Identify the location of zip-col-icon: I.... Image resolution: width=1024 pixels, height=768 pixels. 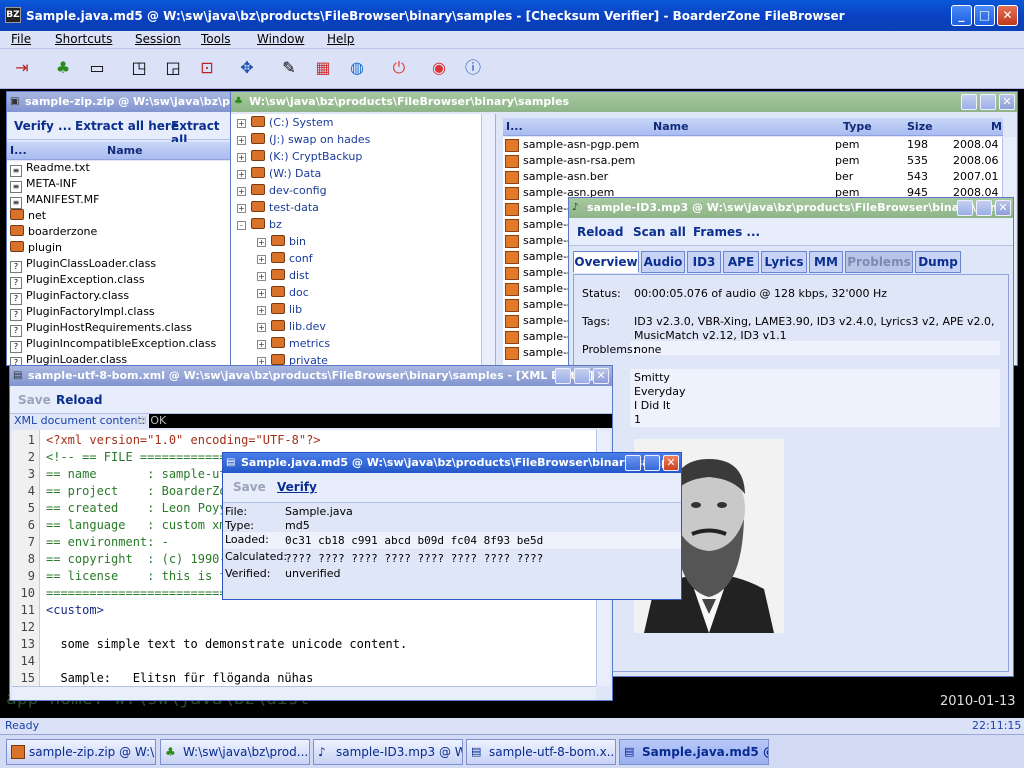
(18, 150).